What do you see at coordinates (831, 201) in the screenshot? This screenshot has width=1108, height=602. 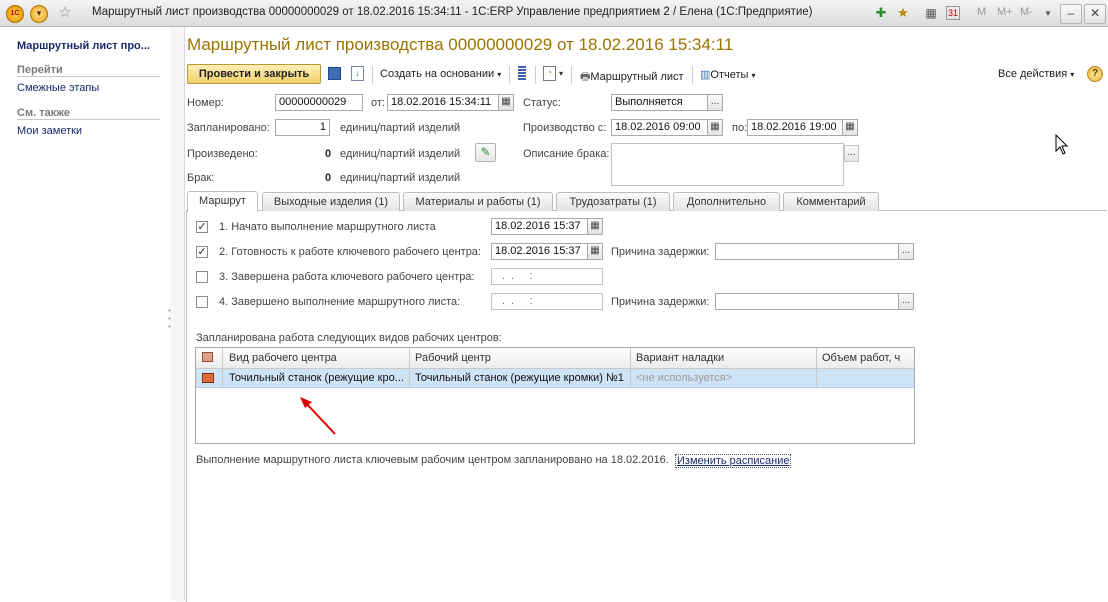 I see `tab-comment: Комментарий` at bounding box center [831, 201].